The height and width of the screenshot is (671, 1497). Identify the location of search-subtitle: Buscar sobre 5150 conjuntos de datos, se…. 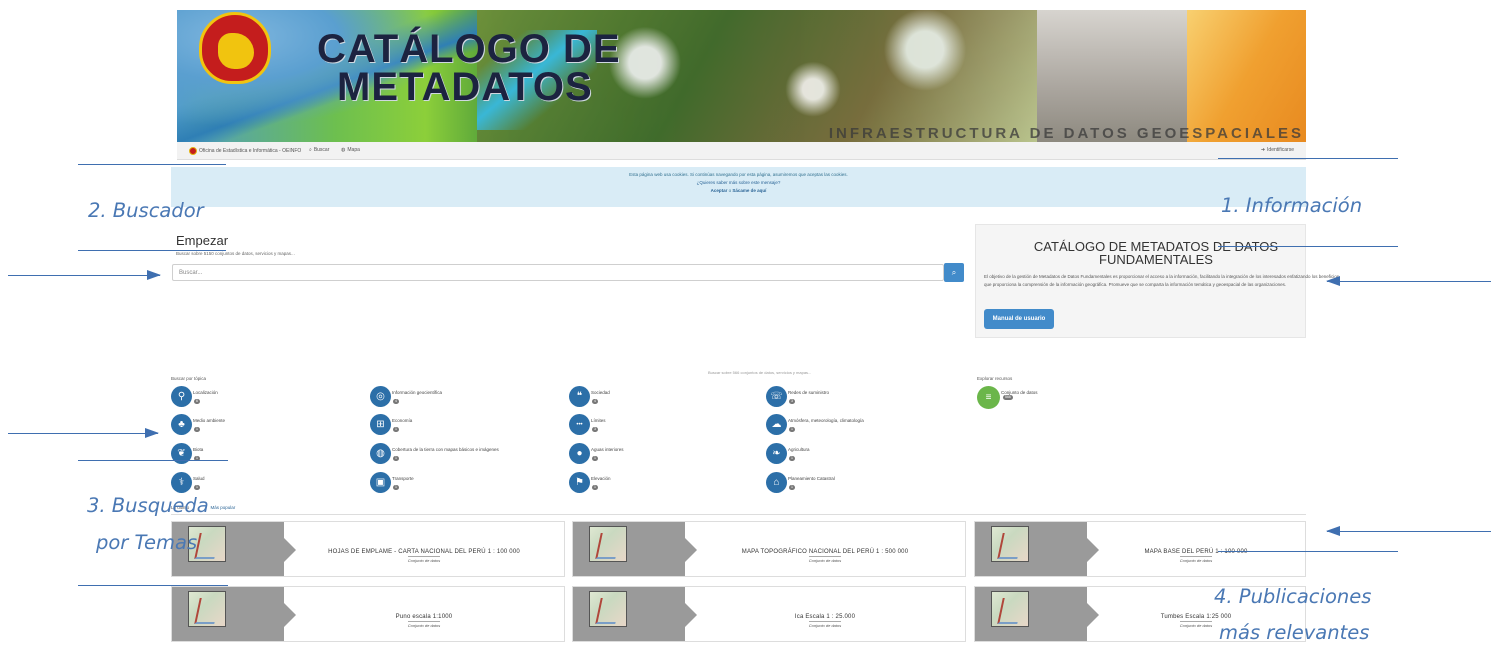
(235, 253).